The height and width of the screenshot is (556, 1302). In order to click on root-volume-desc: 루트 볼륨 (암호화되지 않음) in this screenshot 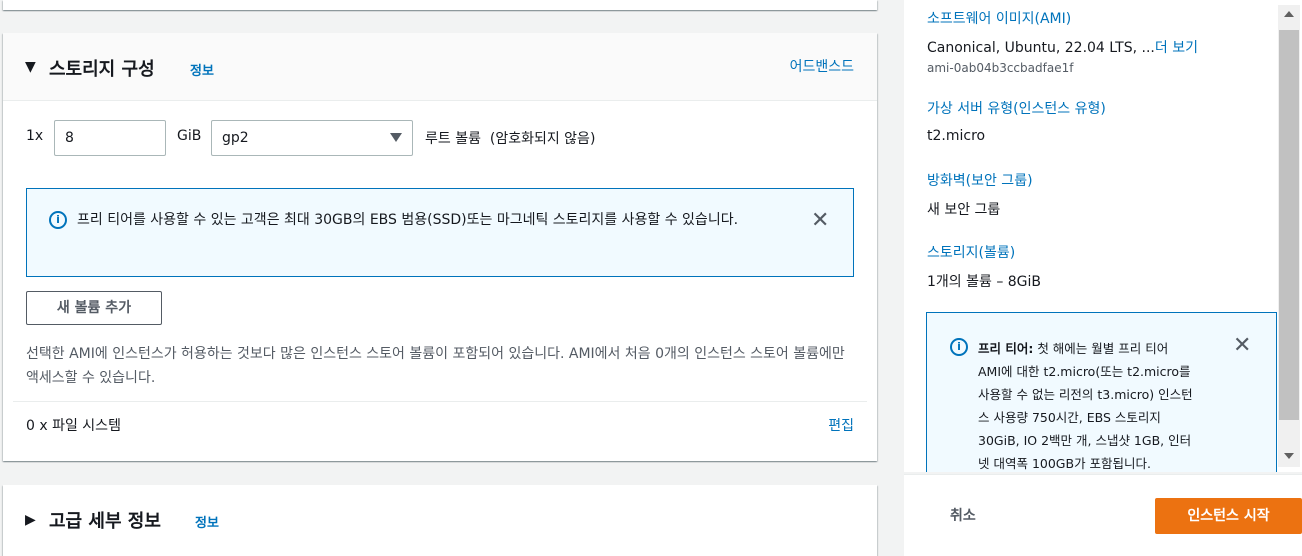, I will do `click(510, 139)`.